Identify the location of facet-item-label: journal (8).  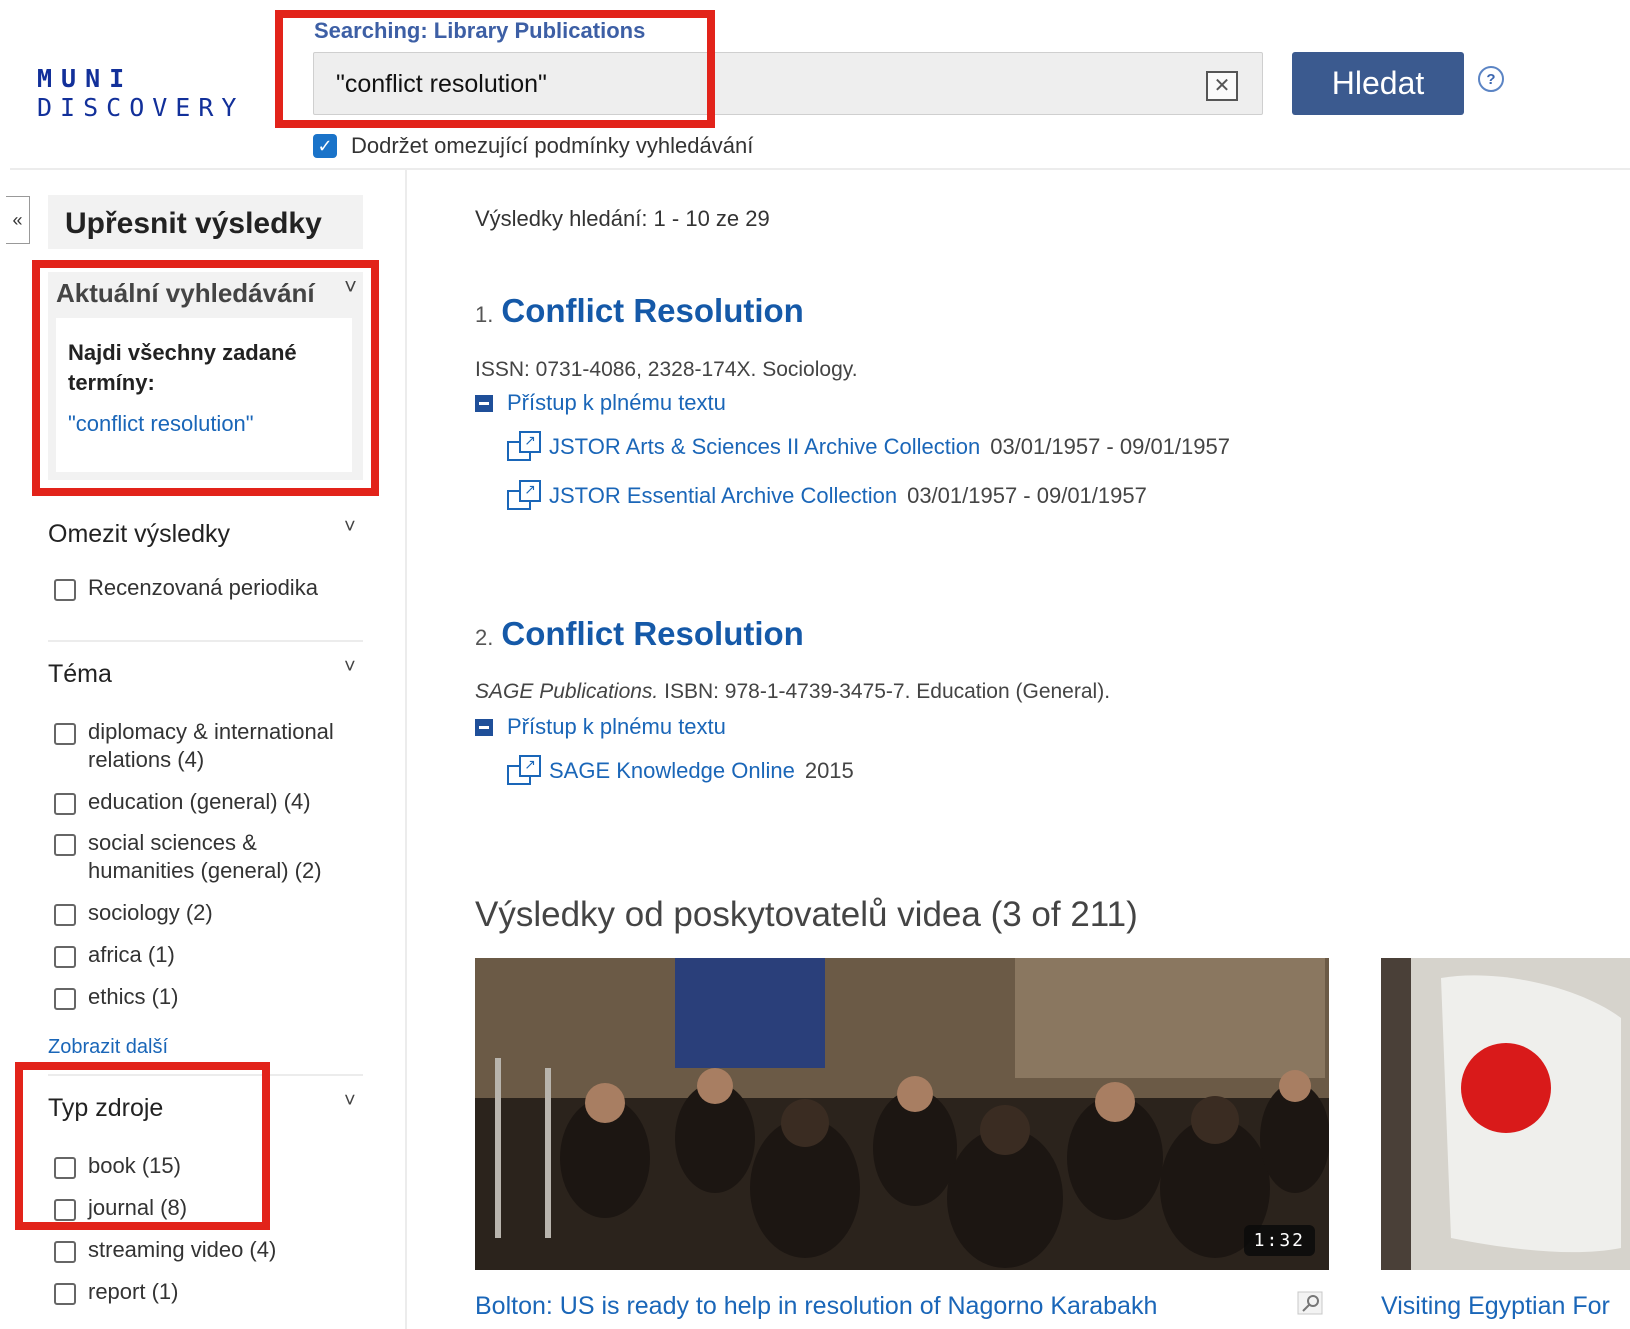
(138, 1207).